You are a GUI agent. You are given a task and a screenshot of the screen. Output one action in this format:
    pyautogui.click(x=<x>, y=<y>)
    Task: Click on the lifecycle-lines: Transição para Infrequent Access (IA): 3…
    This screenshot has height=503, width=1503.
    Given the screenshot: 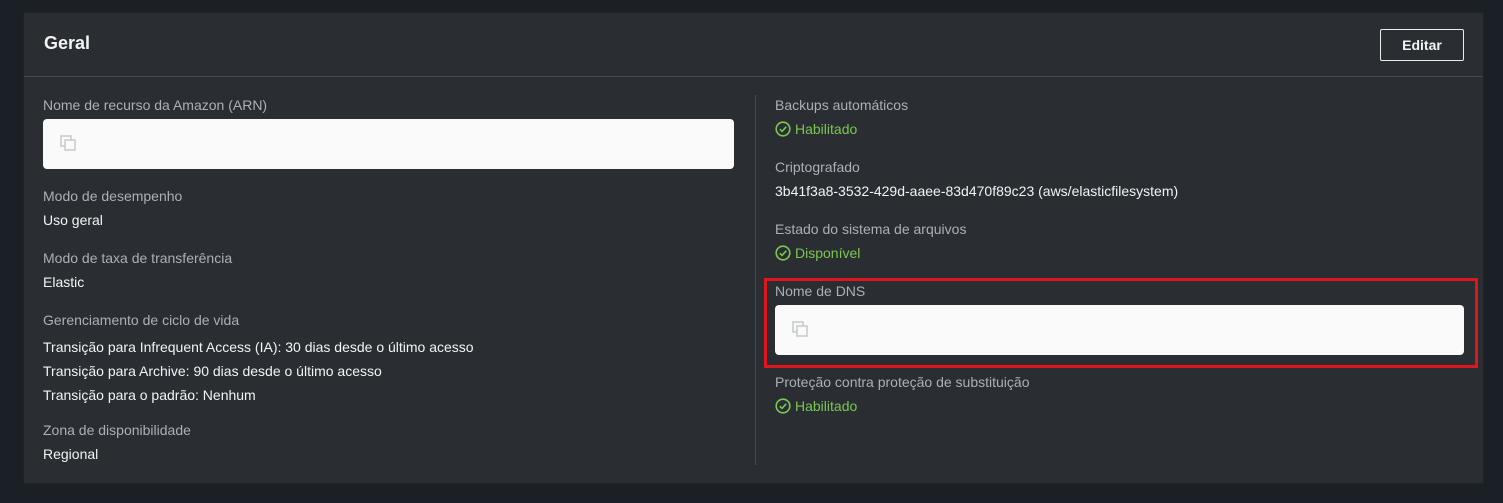 What is the action you would take?
    pyautogui.click(x=258, y=371)
    